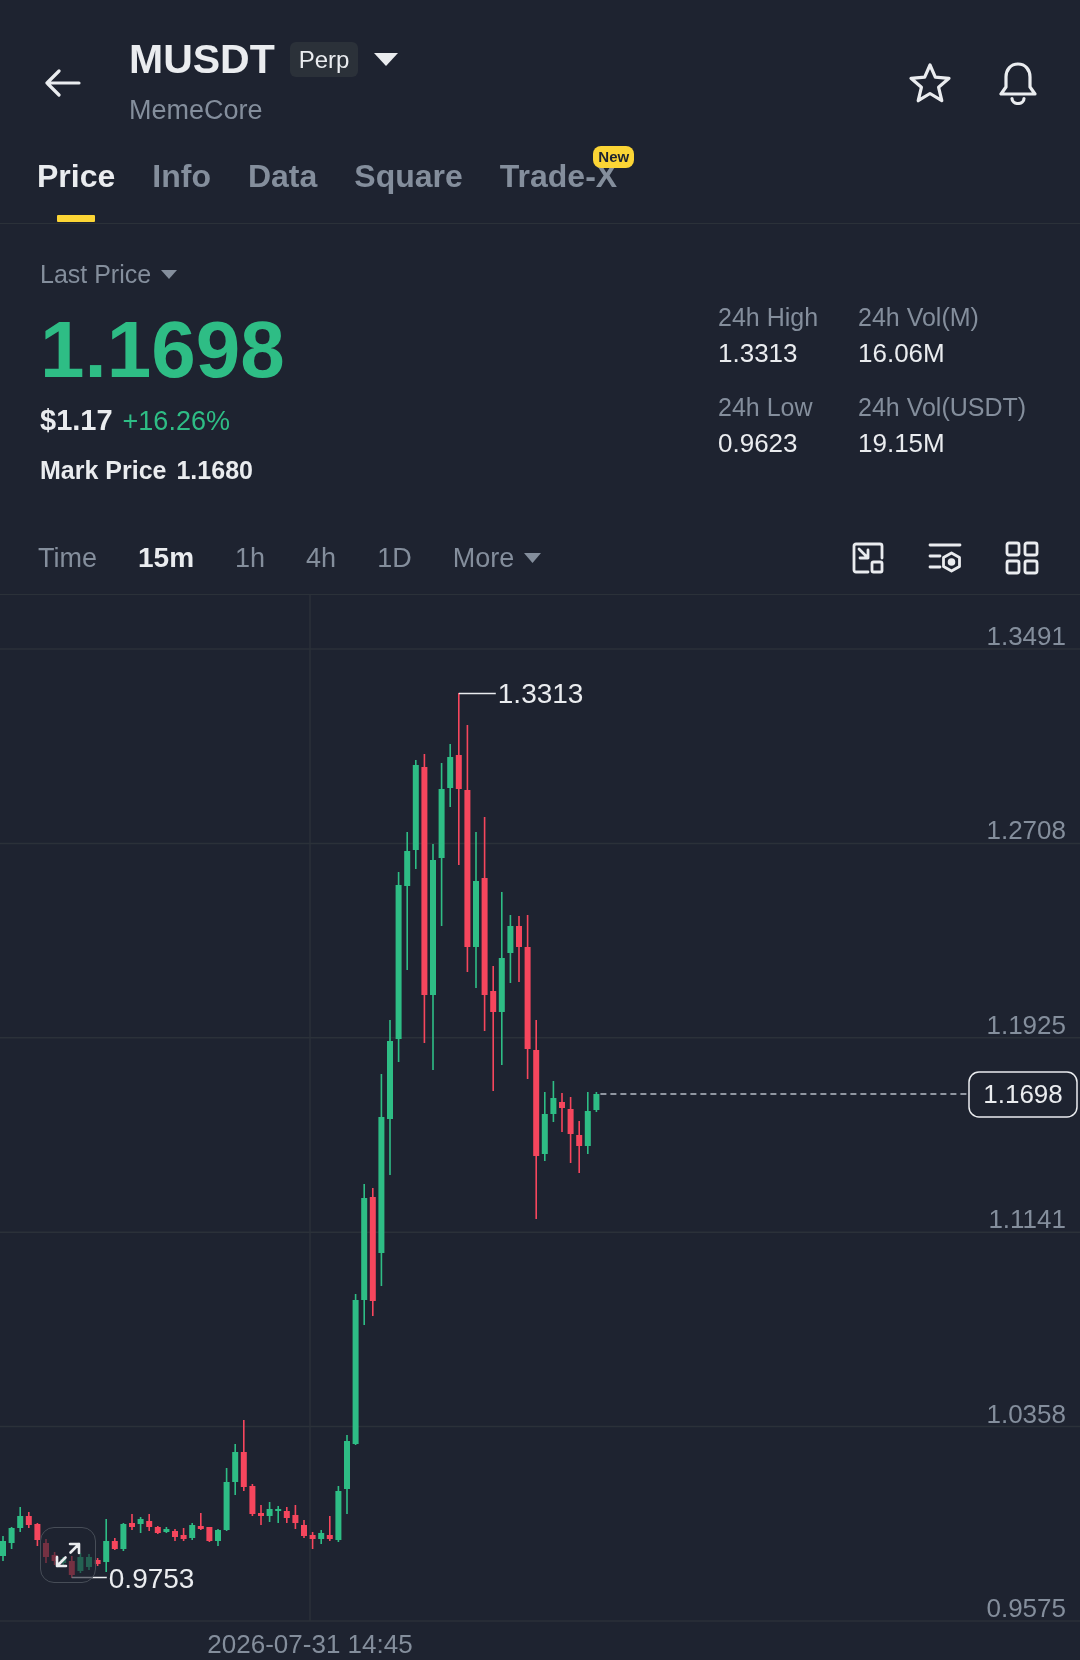 This screenshot has height=1660, width=1080. Describe the element at coordinates (162, 350) in the screenshot. I see `last-price: 1.1698` at that location.